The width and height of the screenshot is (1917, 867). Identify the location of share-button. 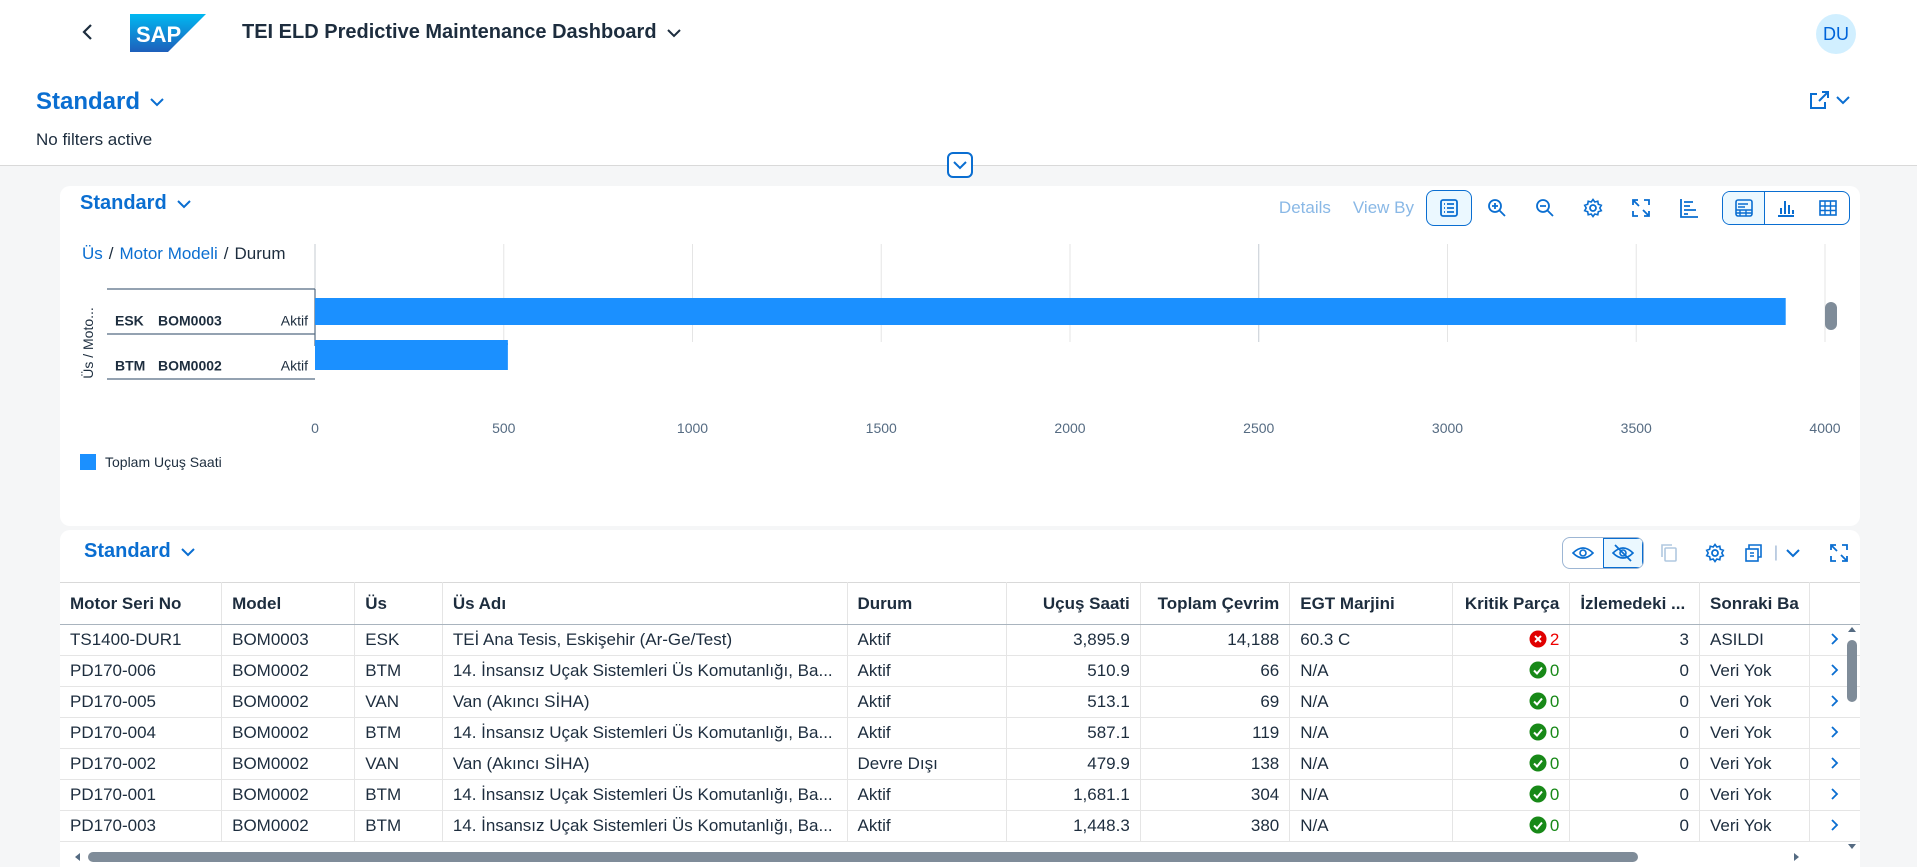
(1829, 100).